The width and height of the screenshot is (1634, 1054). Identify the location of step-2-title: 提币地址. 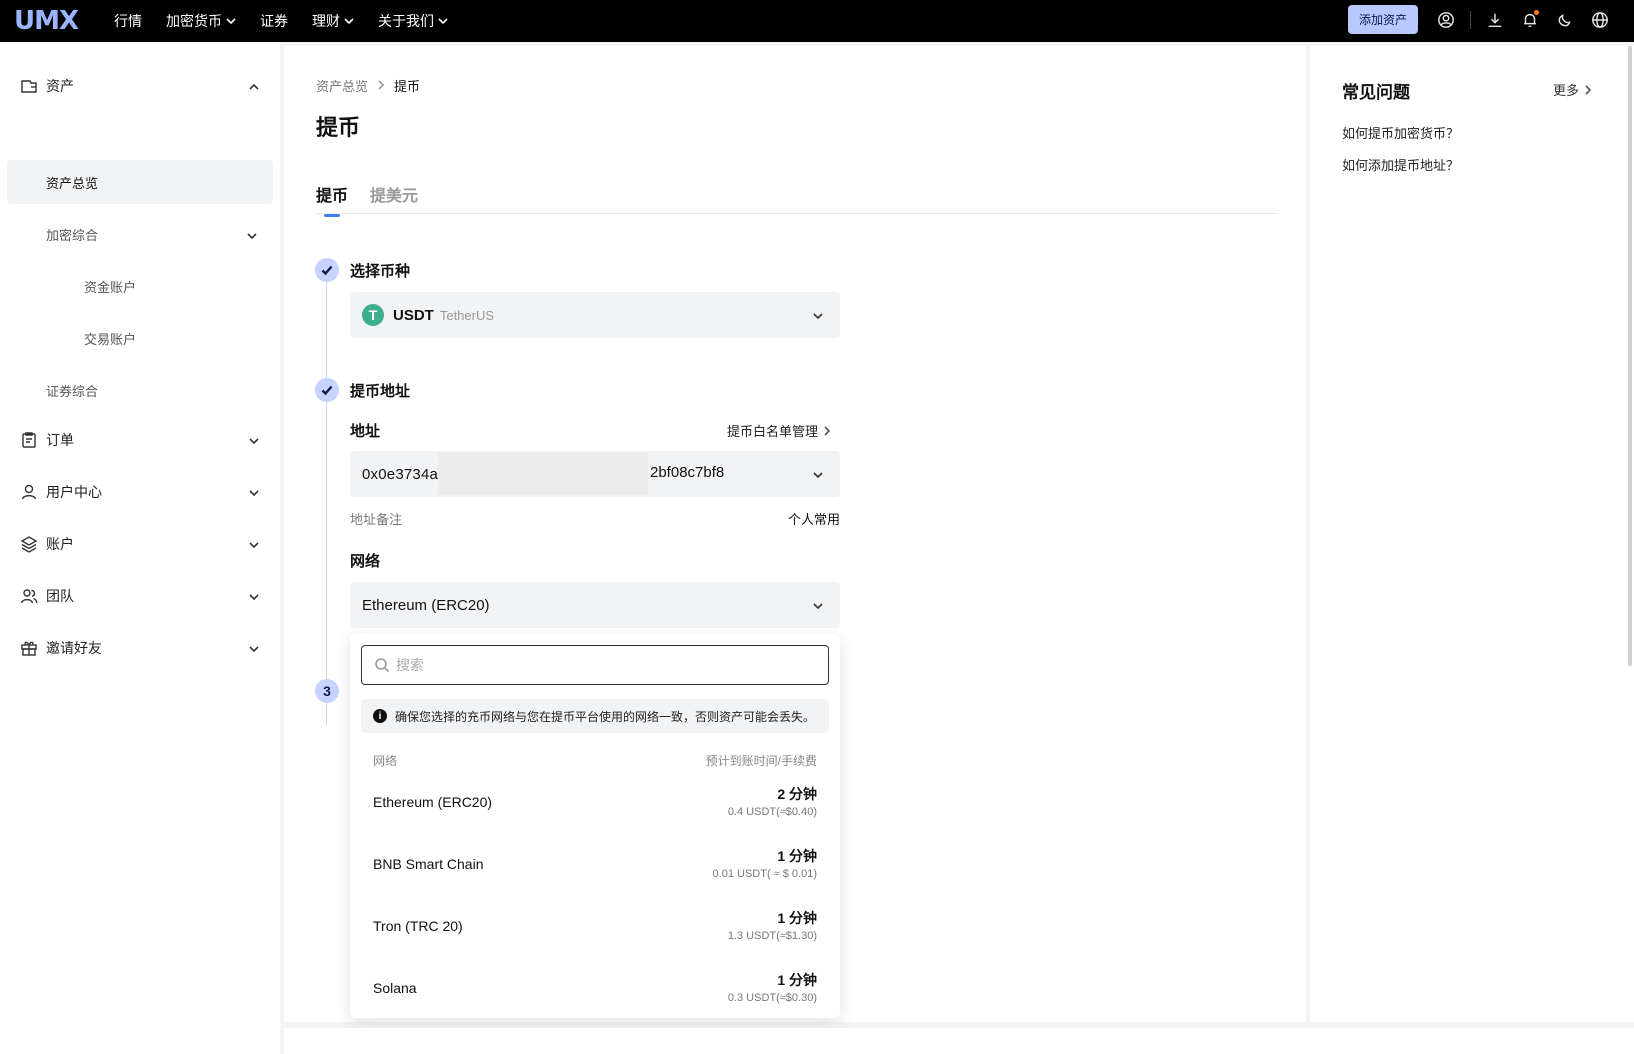
(380, 391).